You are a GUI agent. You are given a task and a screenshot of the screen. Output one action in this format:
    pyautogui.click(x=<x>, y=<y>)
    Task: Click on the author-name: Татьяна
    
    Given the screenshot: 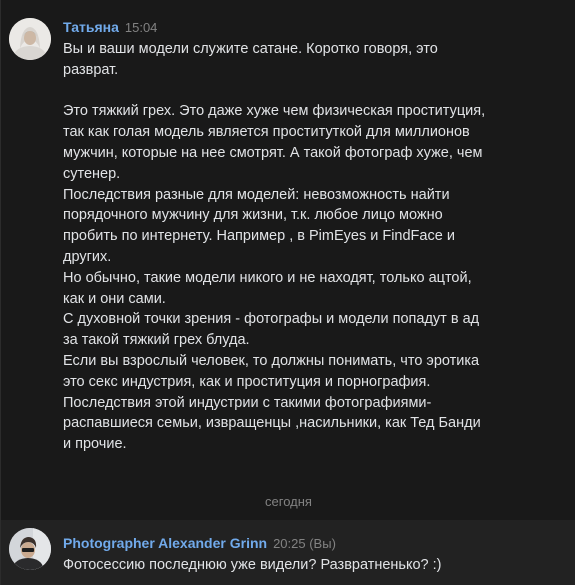 What is the action you would take?
    pyautogui.click(x=91, y=27)
    